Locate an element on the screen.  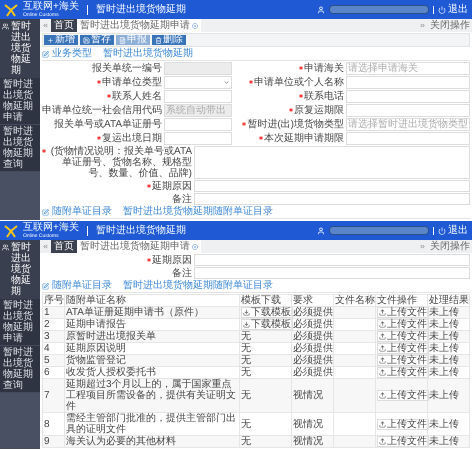
field-label: 申请单位统一社会信用代码 is located at coordinates (102, 110).